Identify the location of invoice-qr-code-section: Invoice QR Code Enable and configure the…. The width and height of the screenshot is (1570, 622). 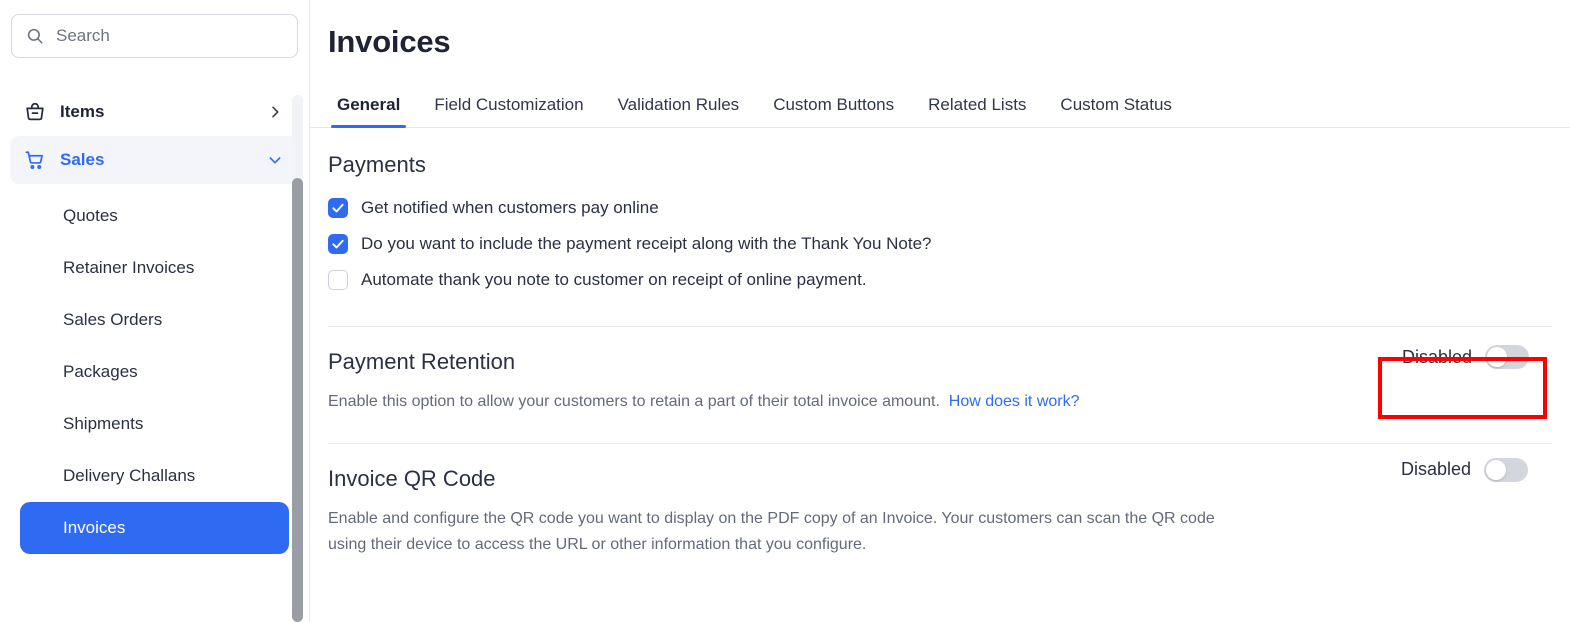
(940, 501).